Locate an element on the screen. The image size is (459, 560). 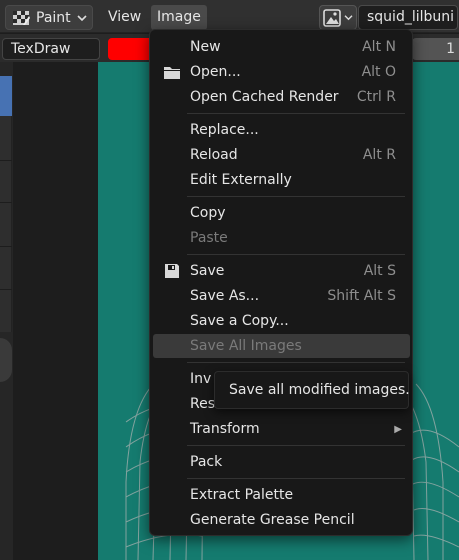
menu-item-save: Save Alt S is located at coordinates (281, 271).